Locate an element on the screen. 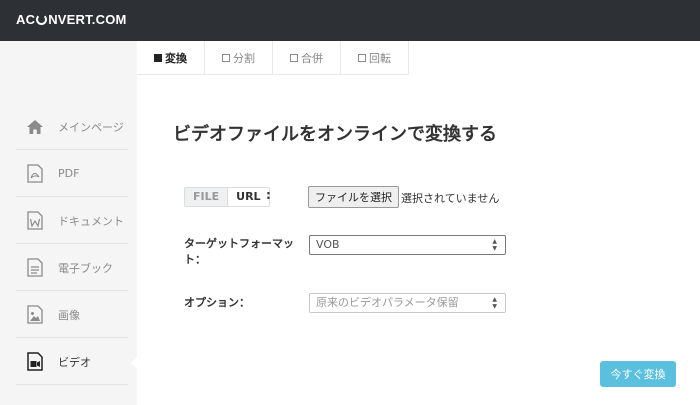  target-format-label: ターゲットフォーマット： is located at coordinates (239, 251).